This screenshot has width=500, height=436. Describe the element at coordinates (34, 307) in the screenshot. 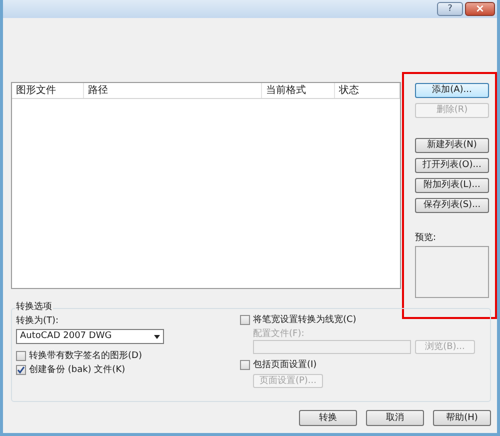

I see `group-title: 转换选项` at that location.